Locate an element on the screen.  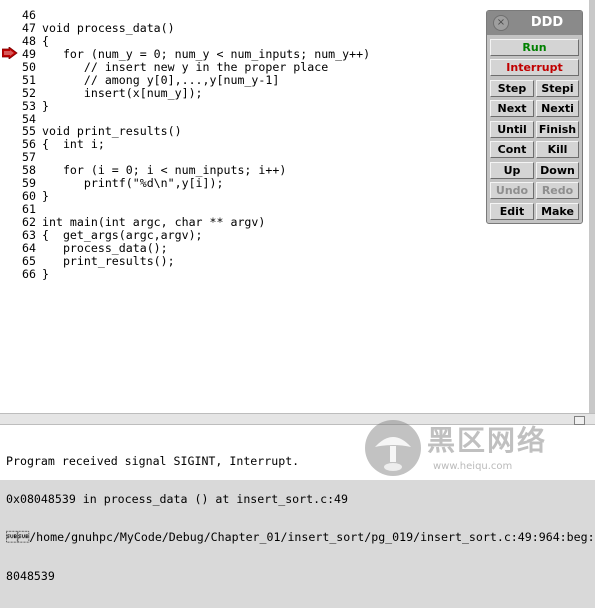
ddd-title: DDD is located at coordinates (547, 22).